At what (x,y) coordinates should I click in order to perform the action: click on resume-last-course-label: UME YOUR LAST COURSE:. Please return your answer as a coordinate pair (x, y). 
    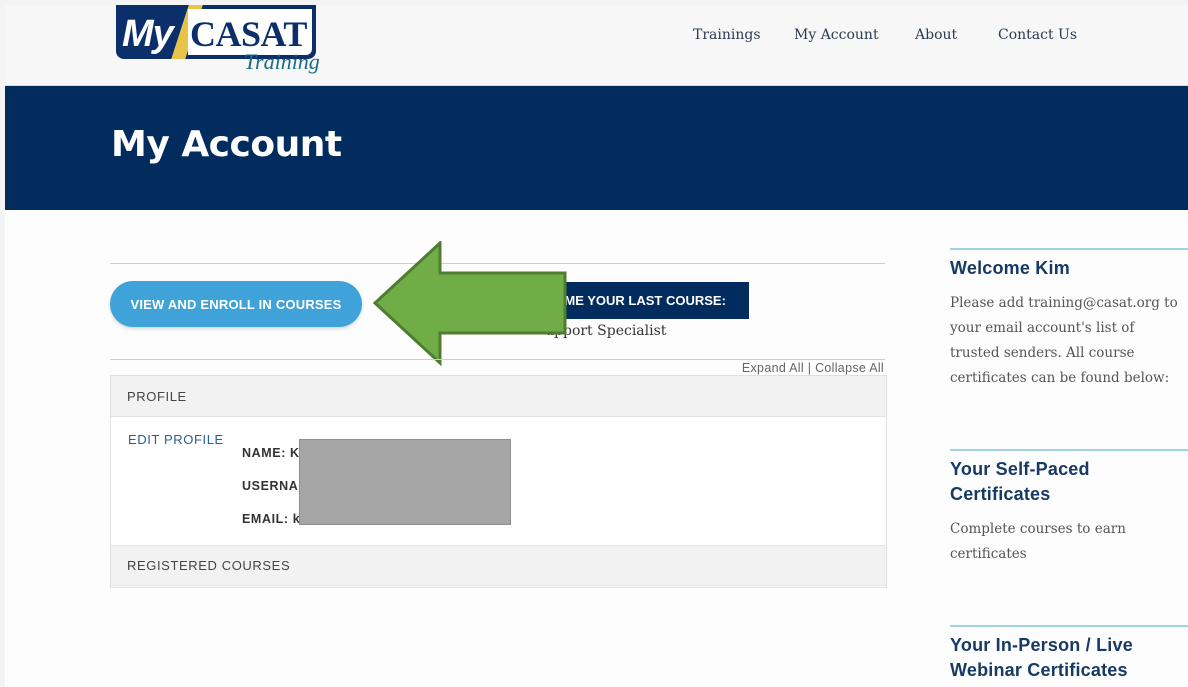
    Looking at the image, I should click on (647, 300).